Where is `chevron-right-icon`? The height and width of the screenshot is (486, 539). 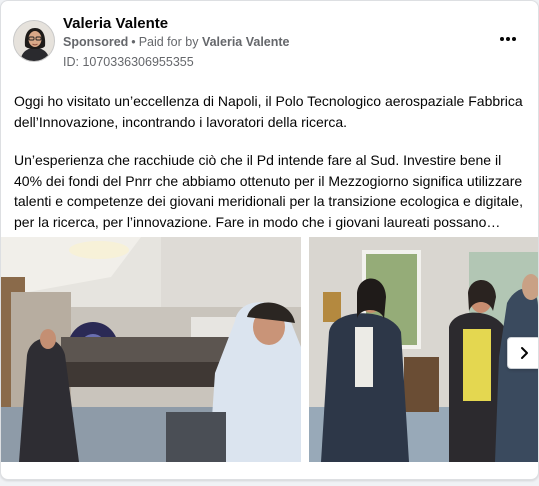
chevron-right-icon is located at coordinates (524, 353).